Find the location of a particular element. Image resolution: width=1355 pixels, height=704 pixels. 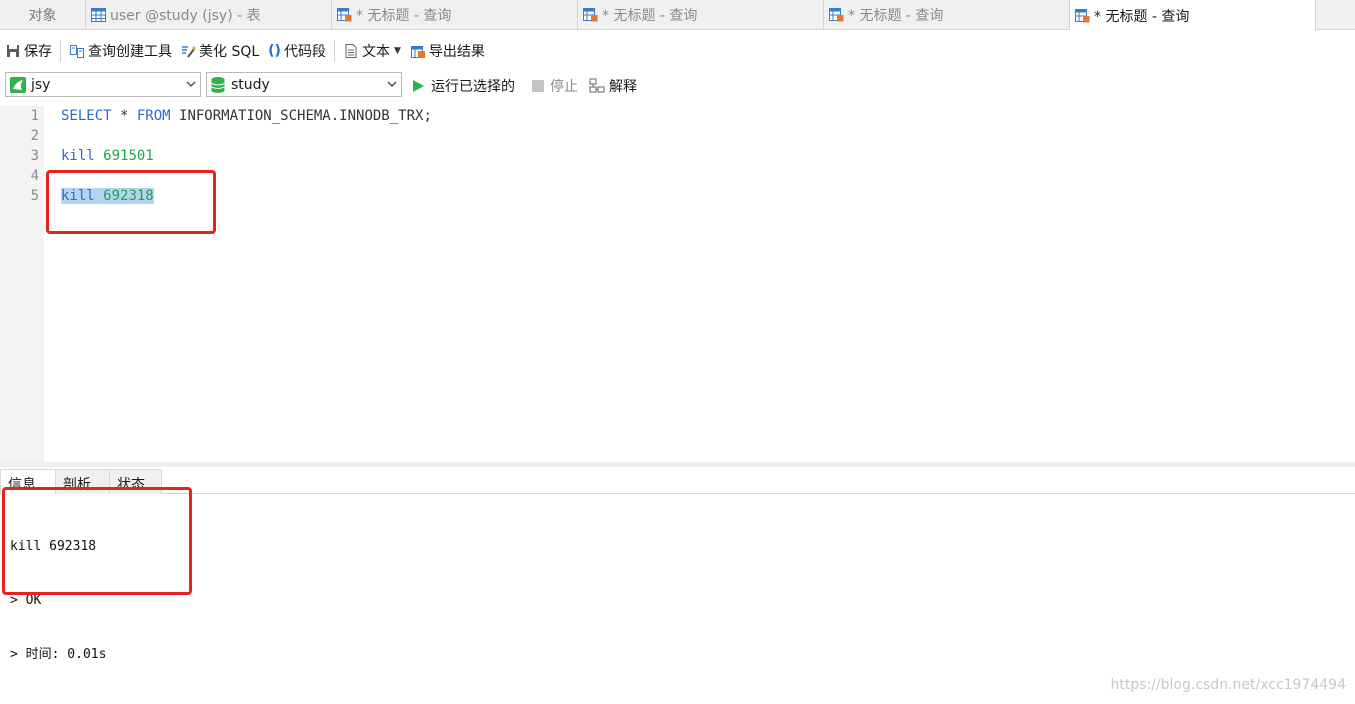

line-number: 3 is located at coordinates (34, 156).